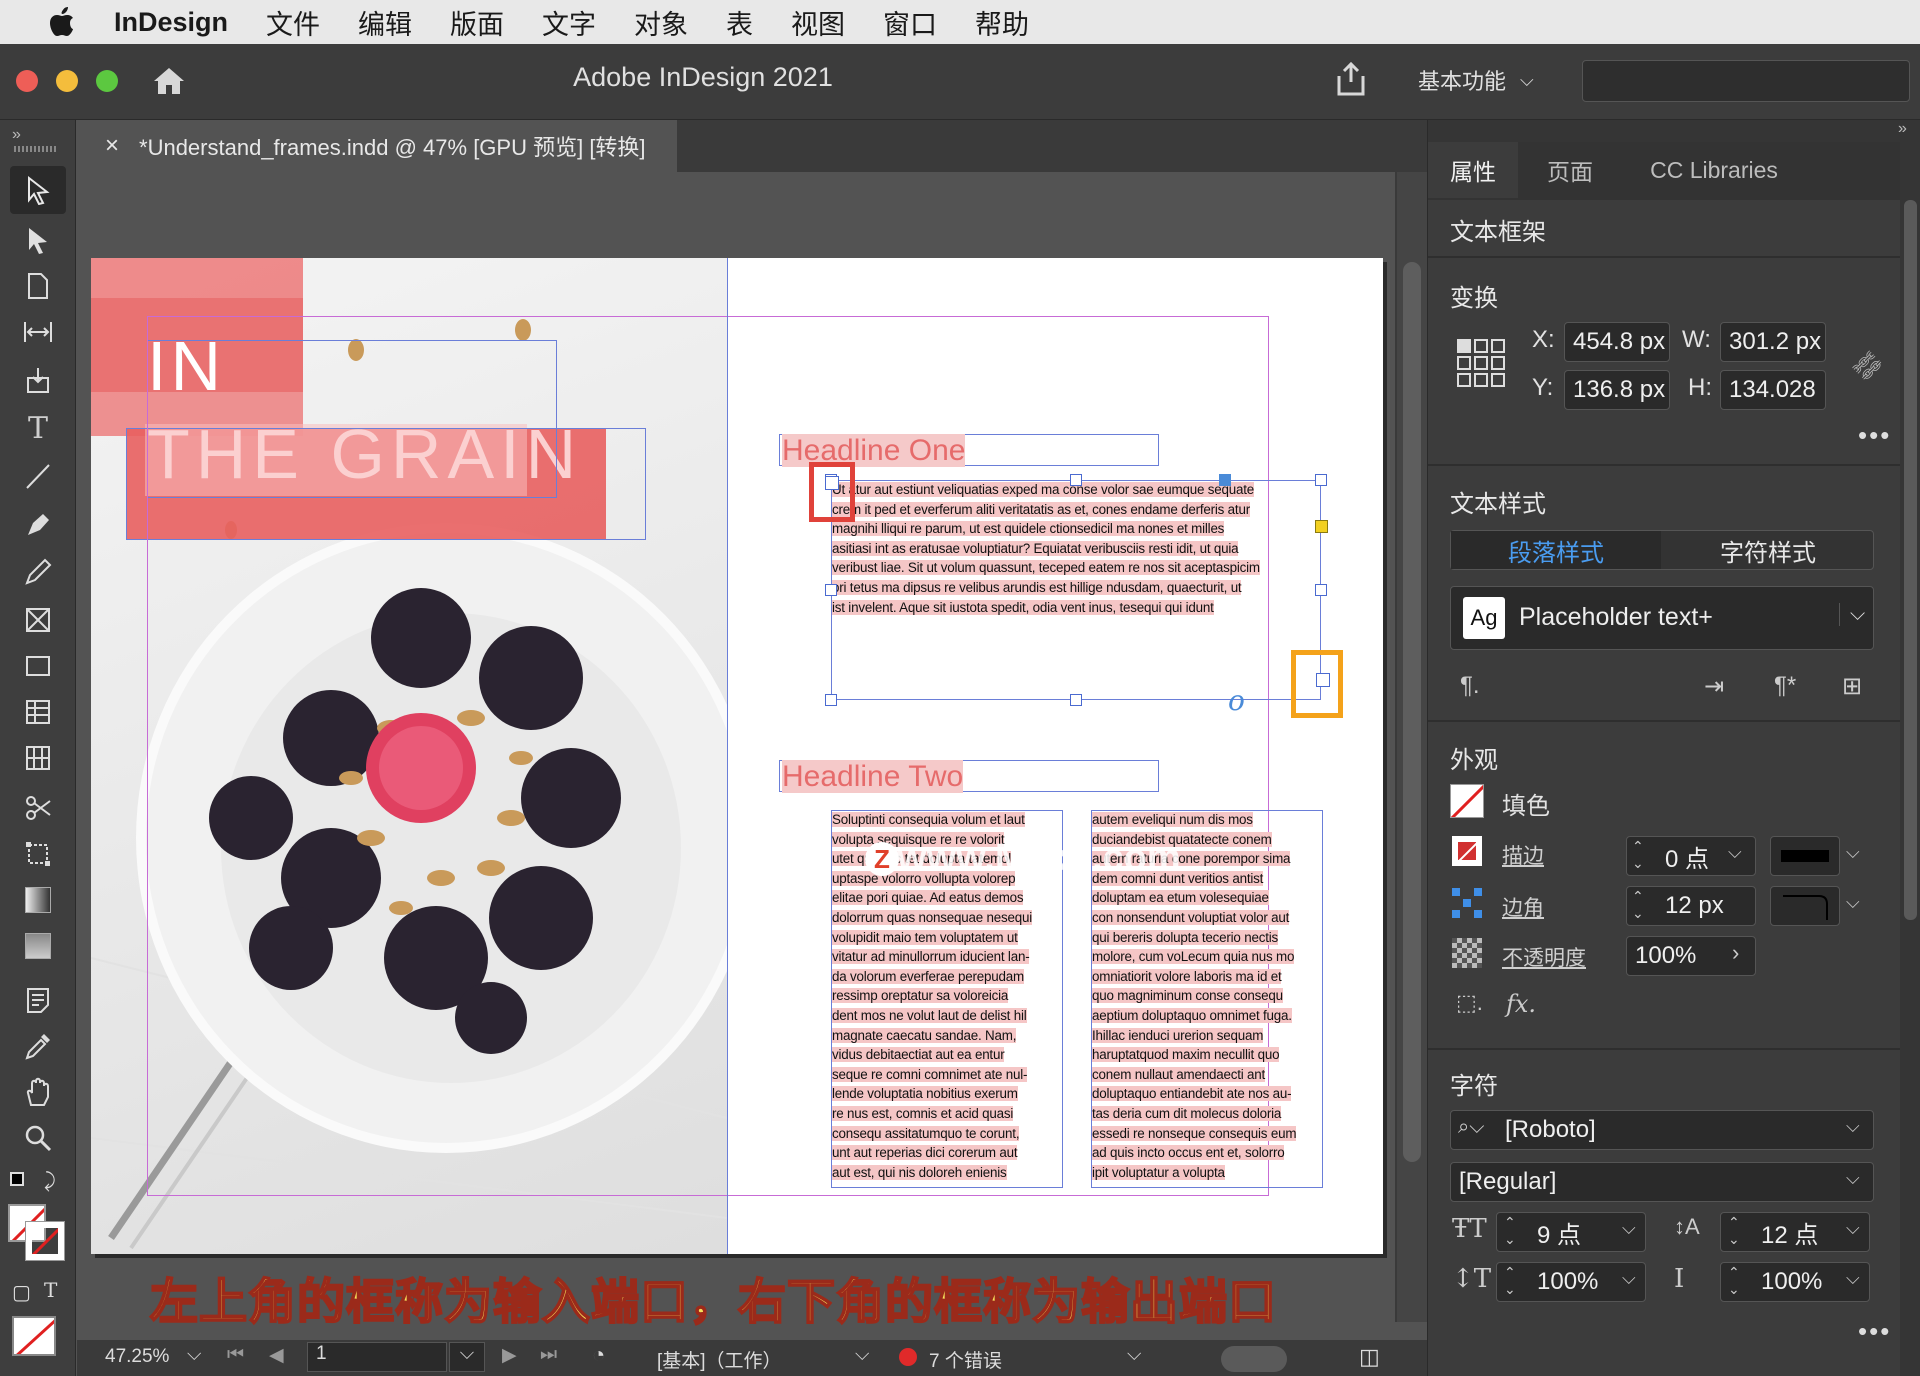  What do you see at coordinates (38, 240) in the screenshot?
I see `direct-selection-tool-icon` at bounding box center [38, 240].